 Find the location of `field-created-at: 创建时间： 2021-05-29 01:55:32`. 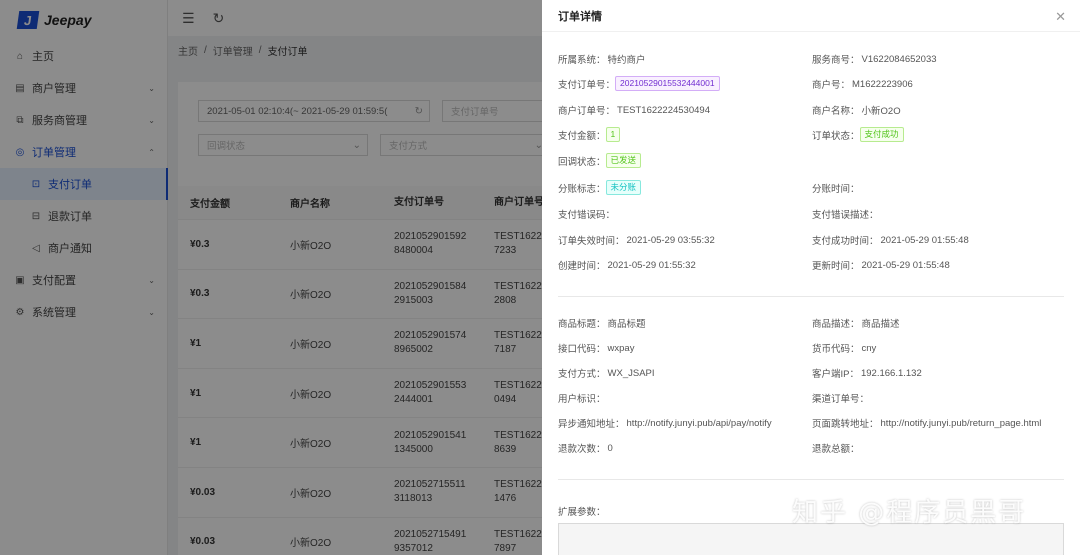

field-created-at: 创建时间： 2021-05-29 01:55:32 is located at coordinates (627, 265).